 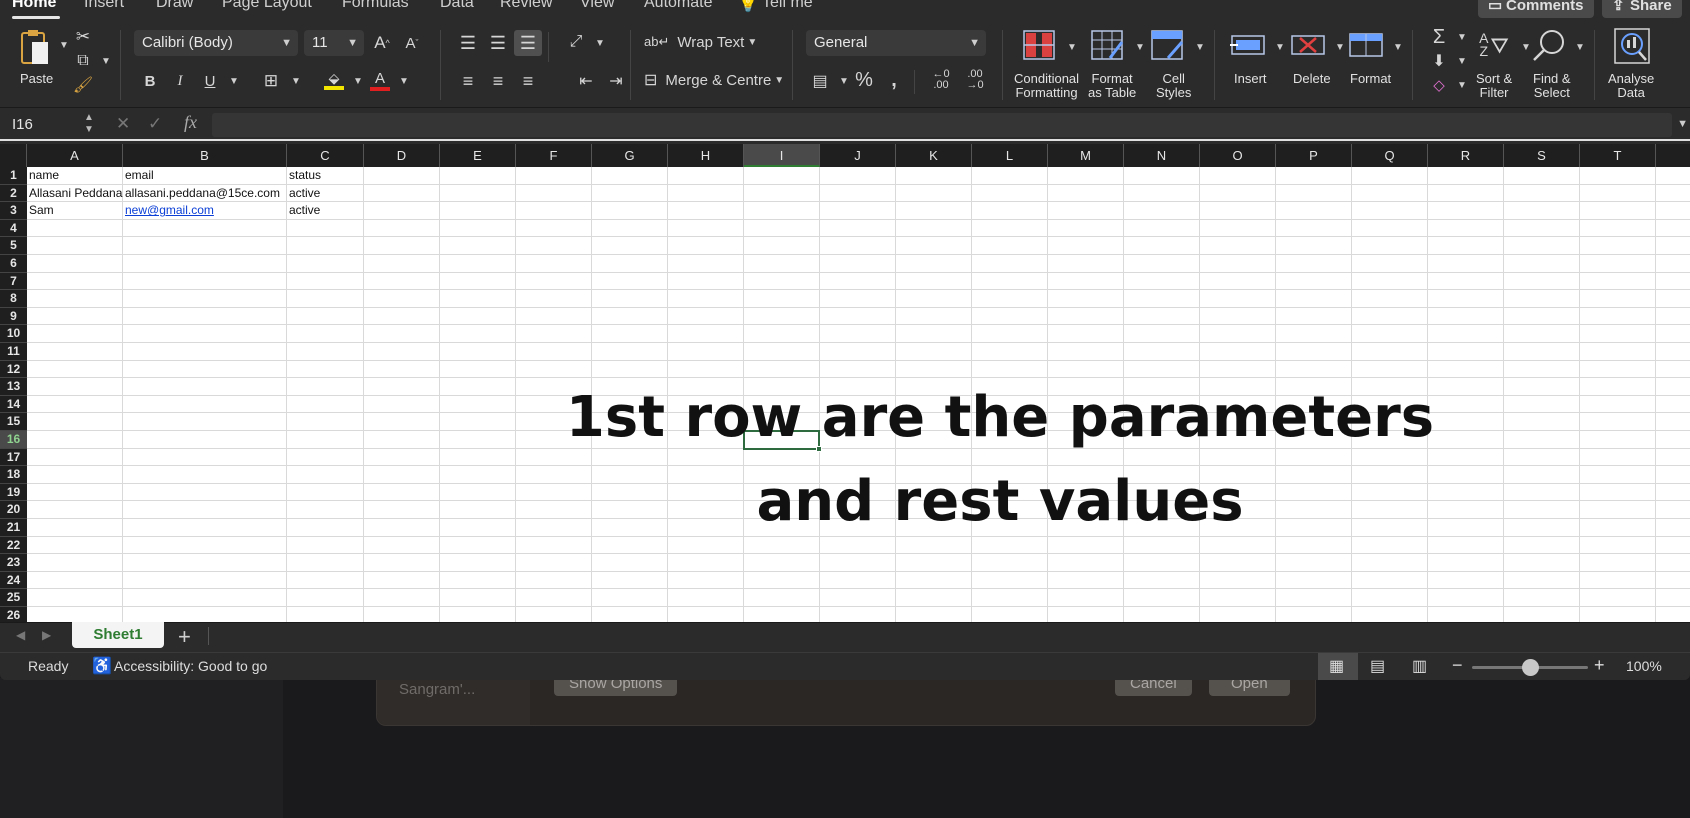 I want to click on tab-home: Home, so click(x=34, y=6).